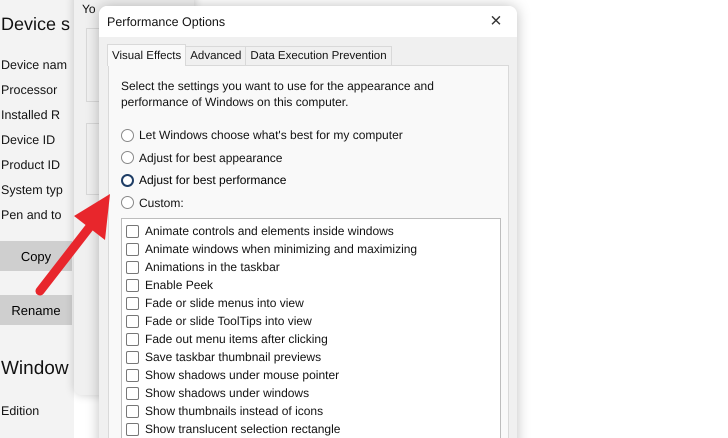 The width and height of the screenshot is (728, 438). Describe the element at coordinates (36, 310) in the screenshot. I see `rename-button: Rename` at that location.